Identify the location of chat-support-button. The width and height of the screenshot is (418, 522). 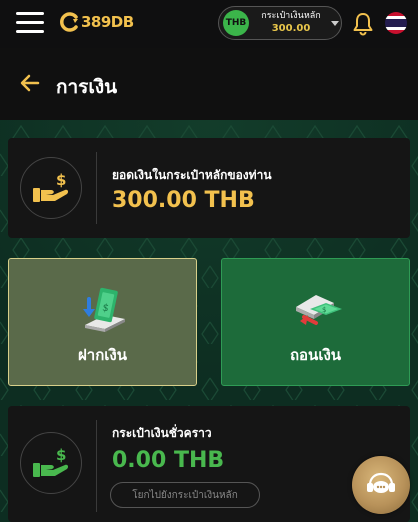
(381, 485).